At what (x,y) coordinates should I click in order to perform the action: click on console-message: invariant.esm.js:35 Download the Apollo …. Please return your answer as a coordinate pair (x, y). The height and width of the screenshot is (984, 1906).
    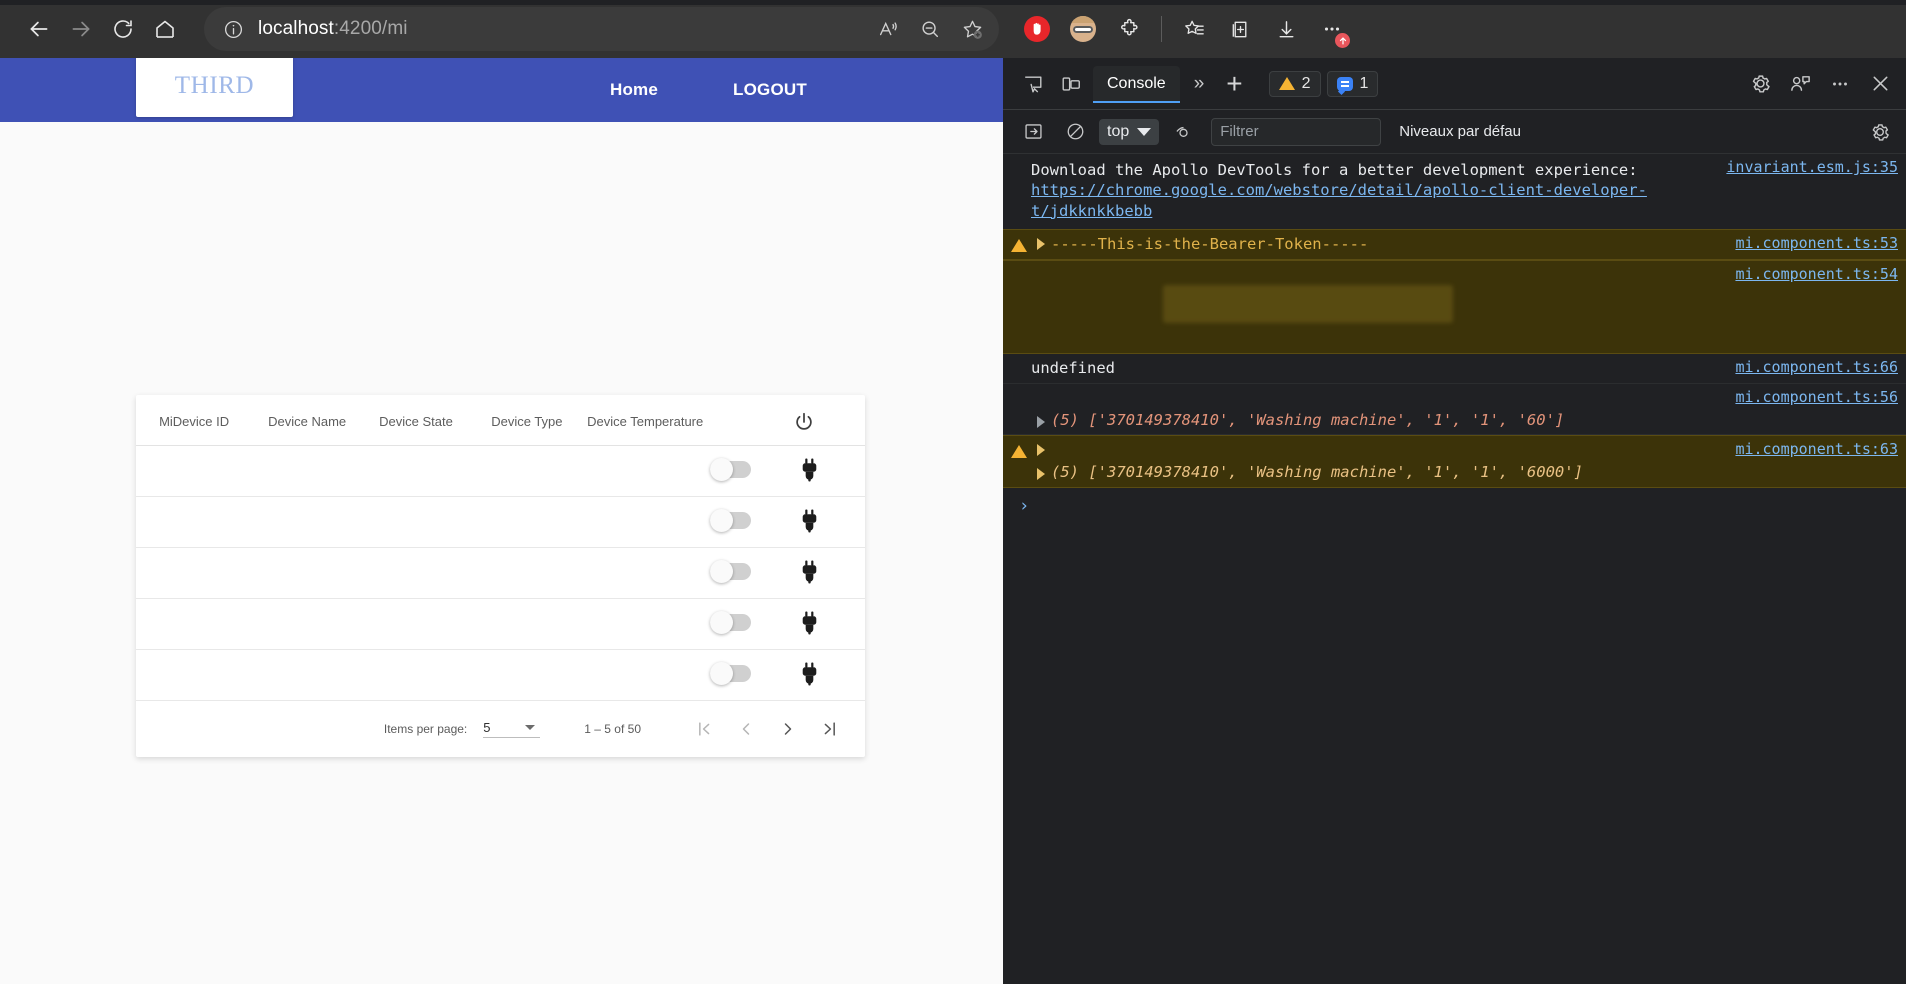
    Looking at the image, I should click on (1454, 191).